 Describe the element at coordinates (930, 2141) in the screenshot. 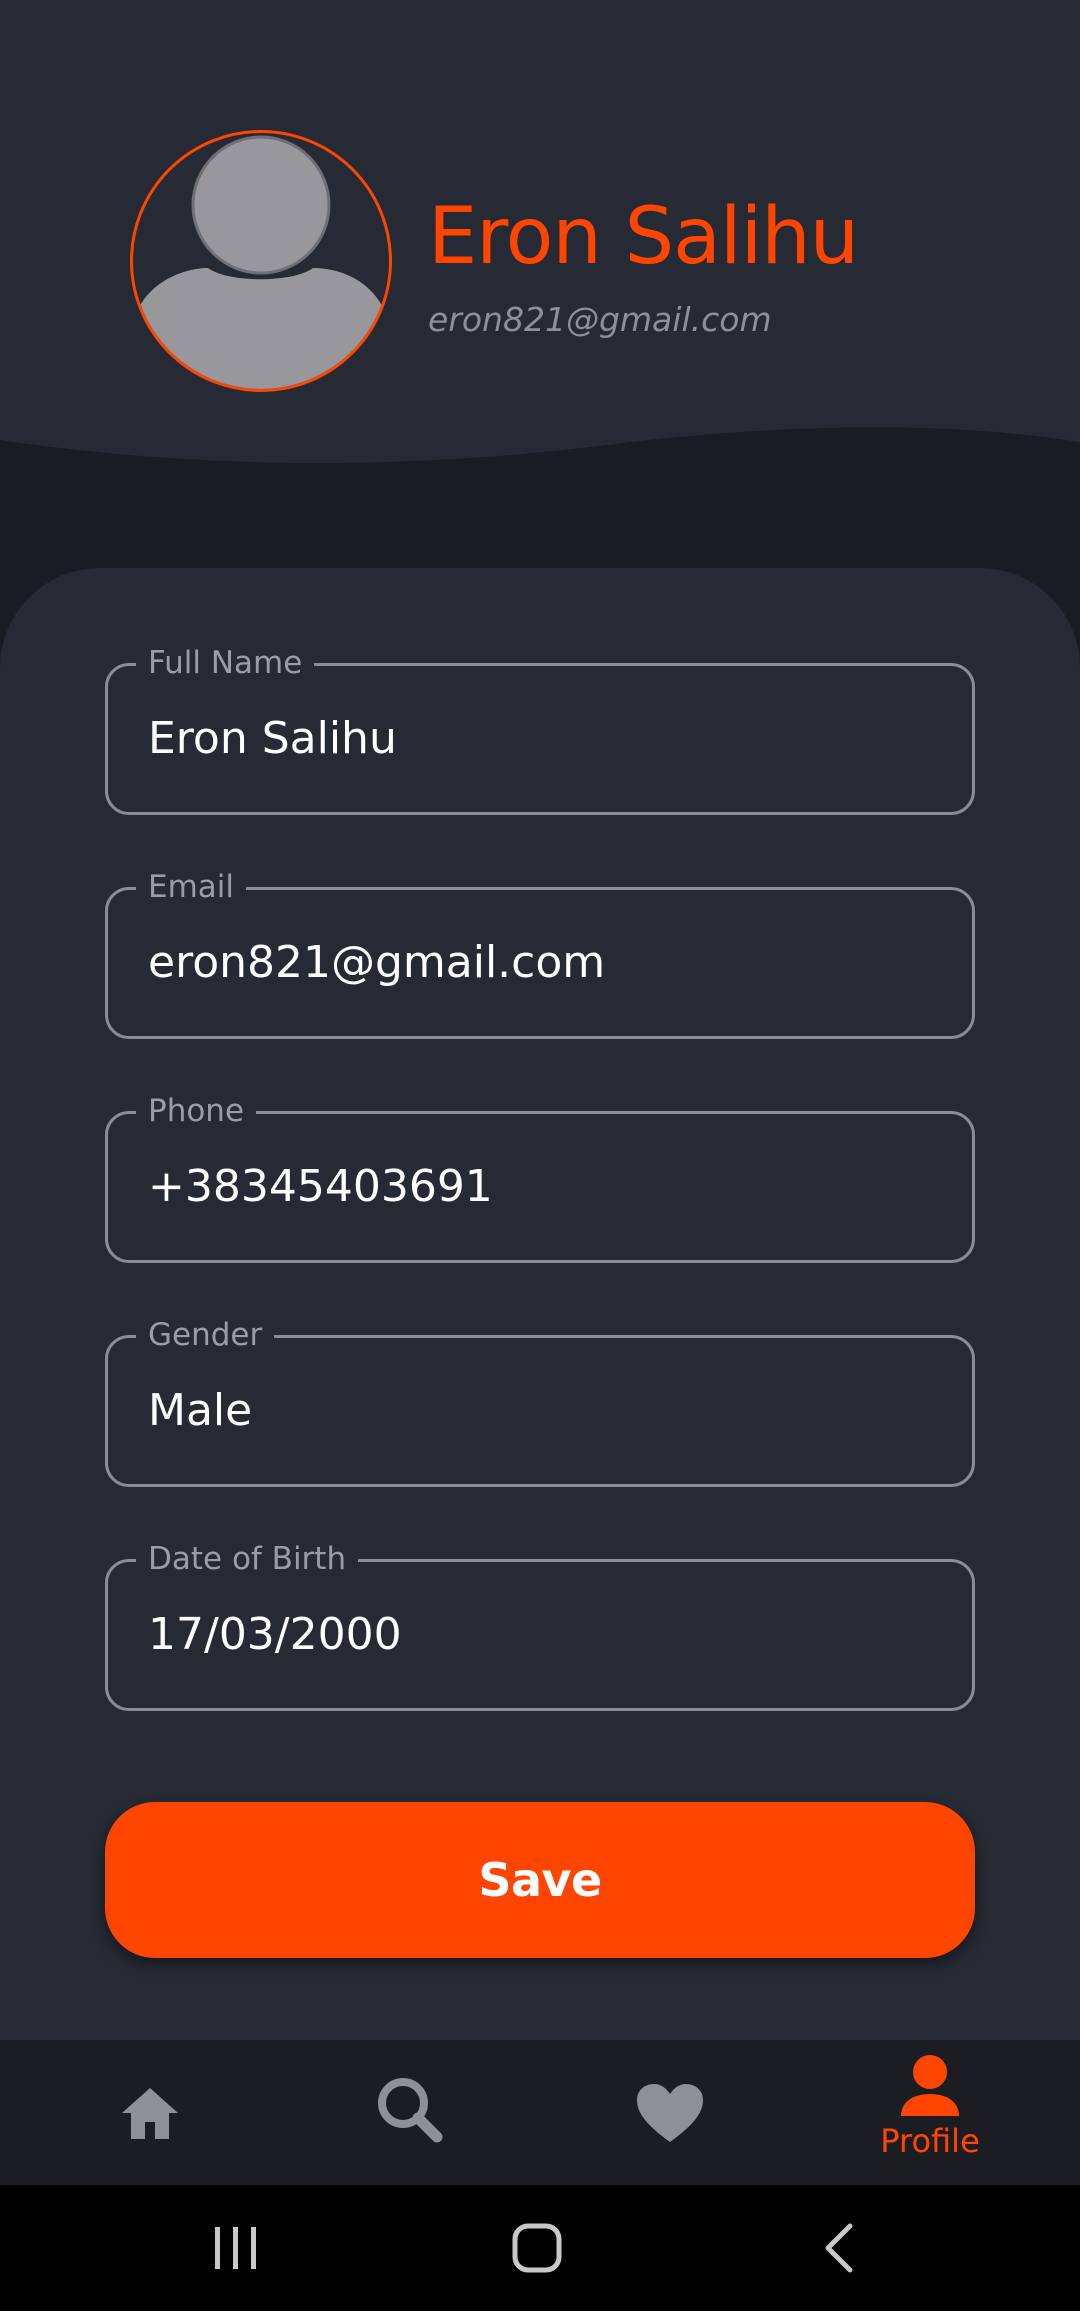

I see `nav-profile-label: Profile` at that location.